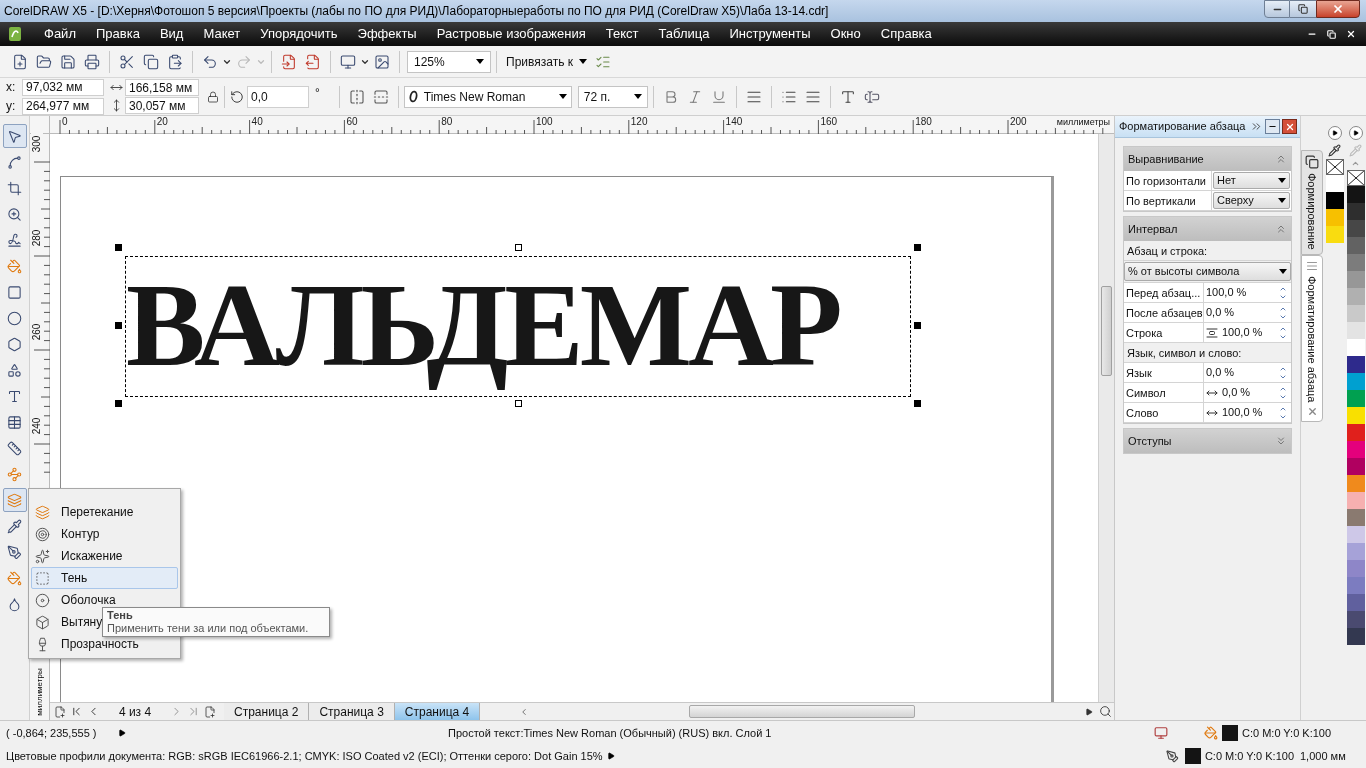  I want to click on ruler-label: 0, so click(65, 122).